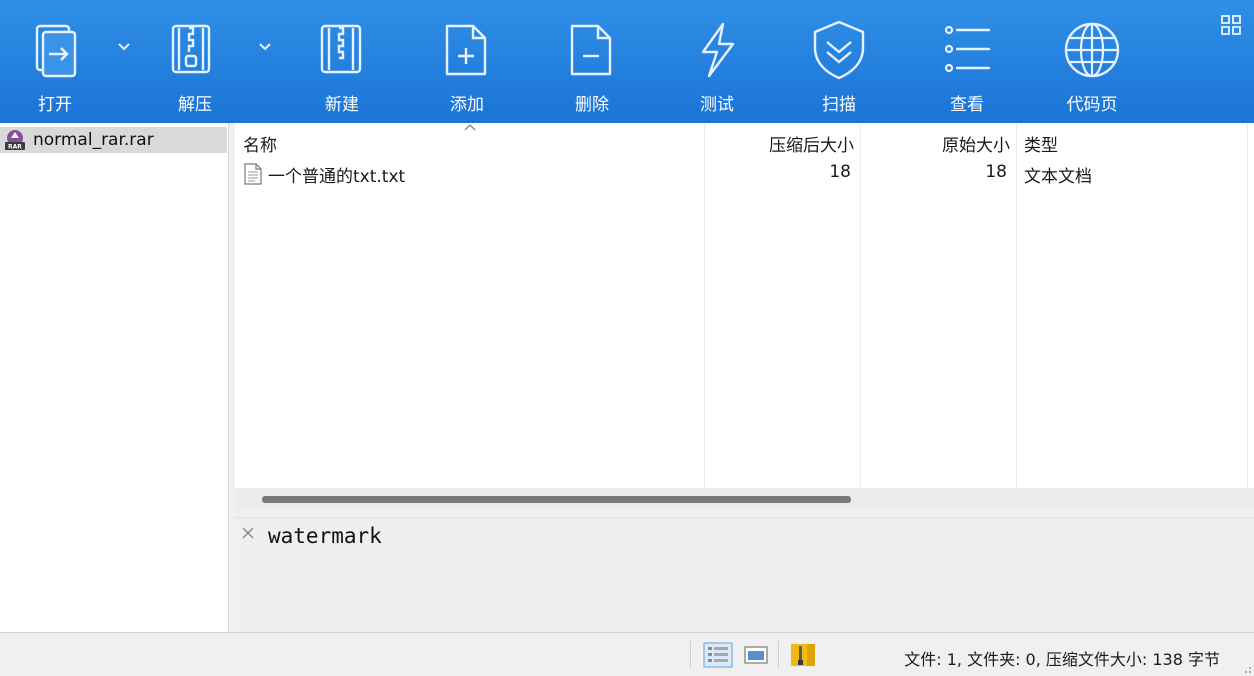  What do you see at coordinates (996, 172) in the screenshot?
I see `original-size-cell: 18` at bounding box center [996, 172].